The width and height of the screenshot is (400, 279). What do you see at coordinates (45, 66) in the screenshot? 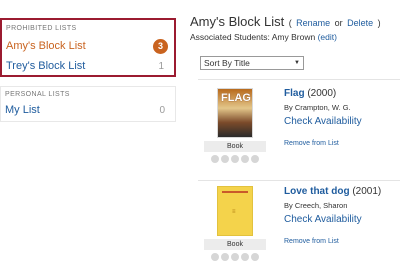
I see `list-name: Trey's Block List` at bounding box center [45, 66].